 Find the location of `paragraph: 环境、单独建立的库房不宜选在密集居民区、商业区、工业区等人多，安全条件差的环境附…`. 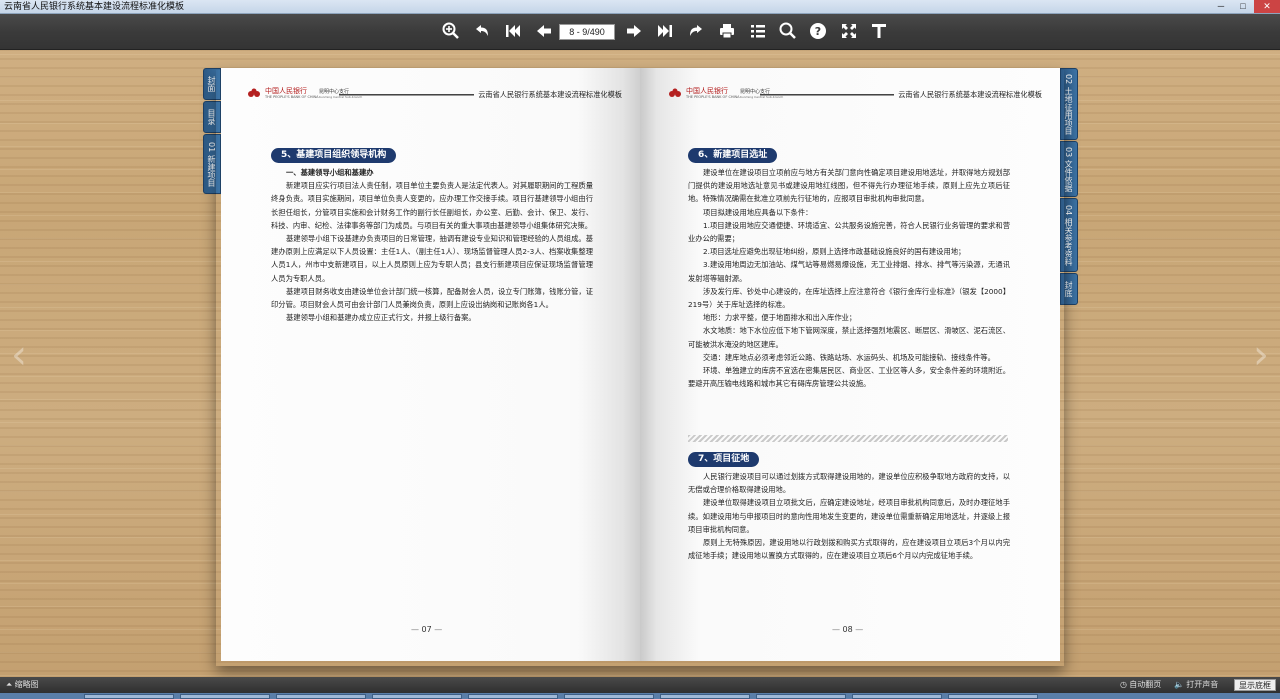

paragraph: 环境、单独建立的库房不宜选在密集居民区、商业区、工业区等人多，安全条件差的环境附… is located at coordinates (849, 377).